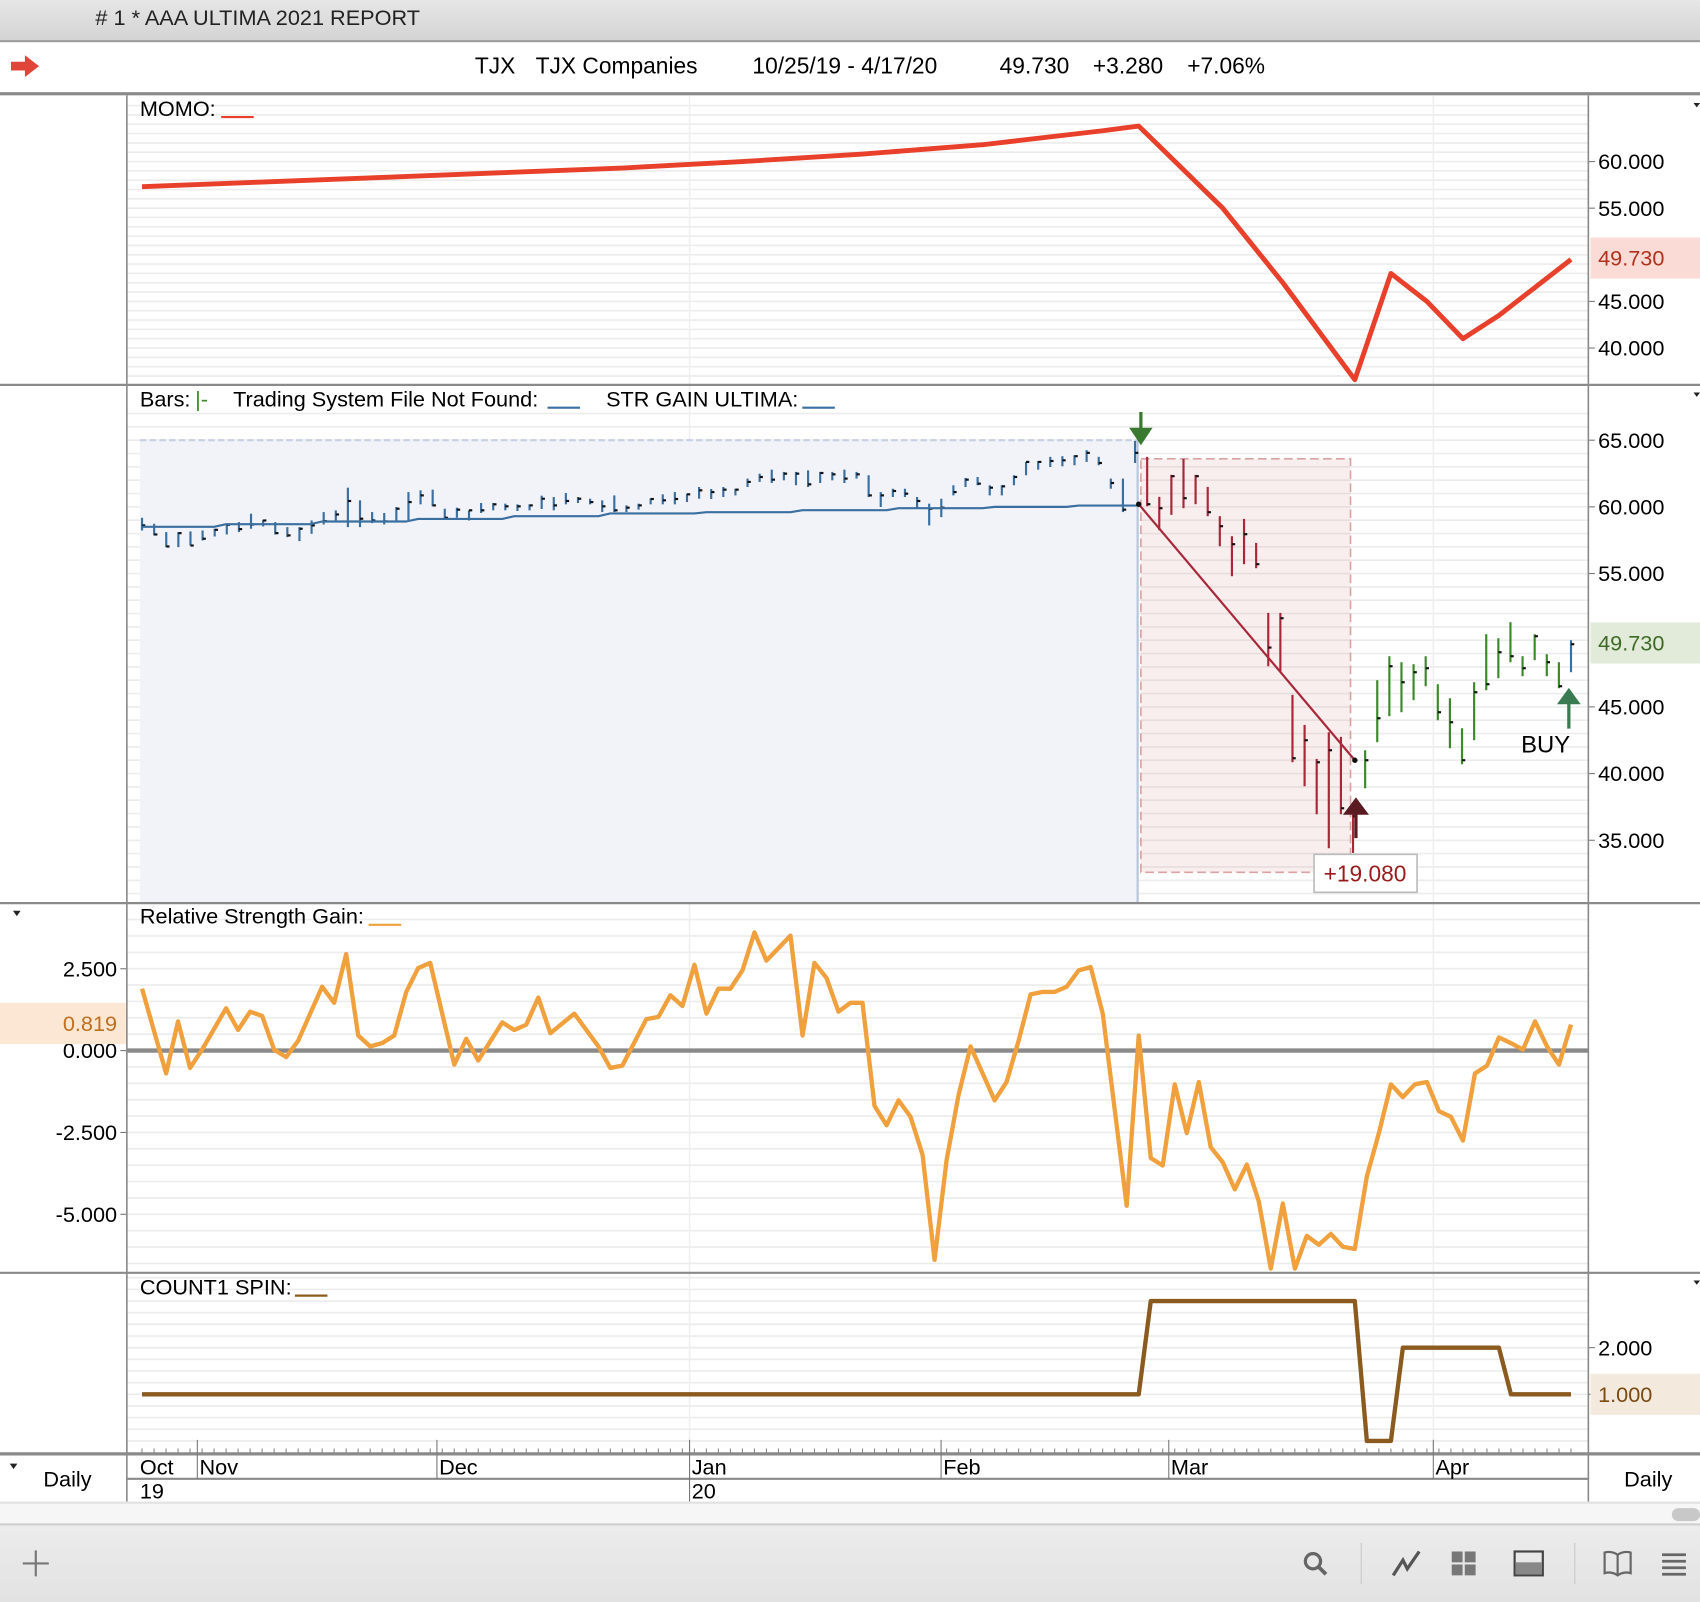  What do you see at coordinates (1528, 1563) in the screenshot?
I see `panel-icon` at bounding box center [1528, 1563].